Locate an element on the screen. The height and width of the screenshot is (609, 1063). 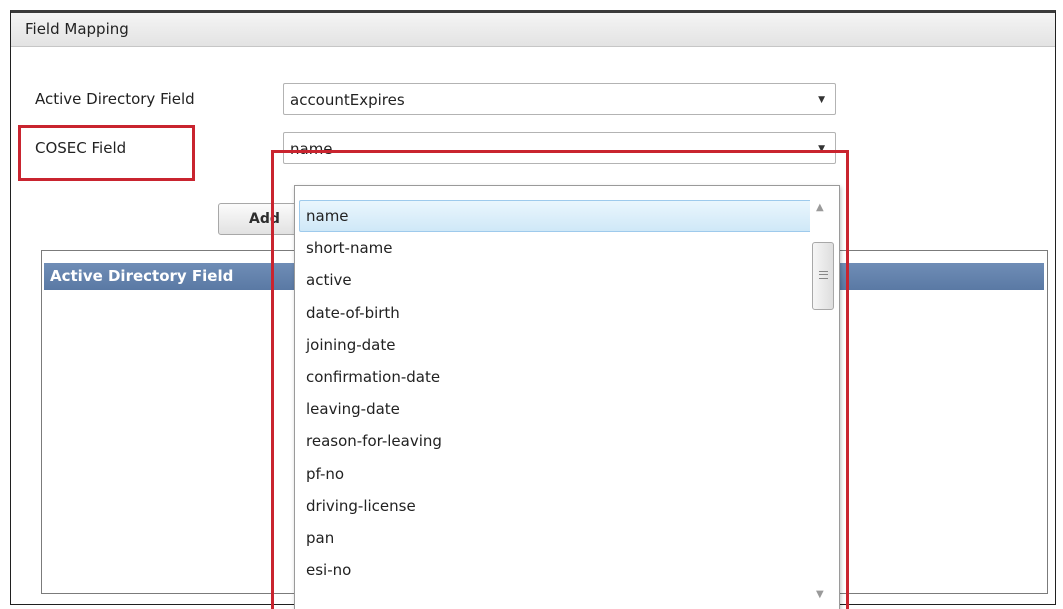
ad-field-label: Active Directory Field is located at coordinates (115, 99).